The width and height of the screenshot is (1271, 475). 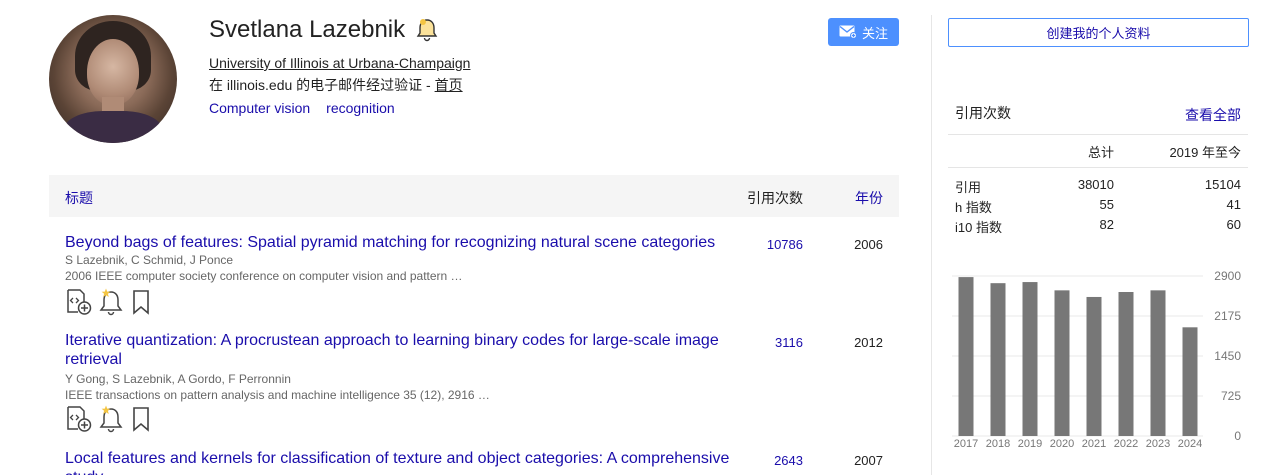 What do you see at coordinates (1106, 204) in the screenshot?
I see `stat-total: 55` at bounding box center [1106, 204].